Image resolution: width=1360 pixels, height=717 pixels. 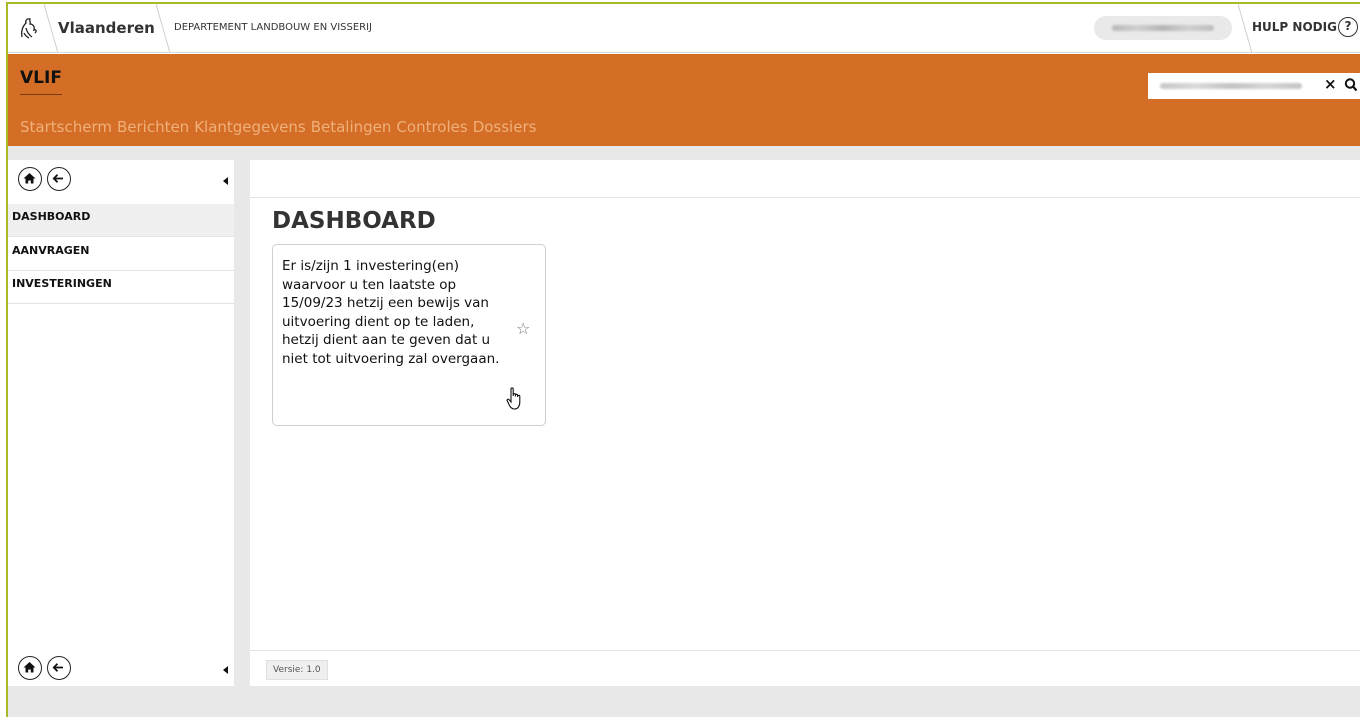 I want to click on help-link: HULP NODIG, so click(x=1294, y=27).